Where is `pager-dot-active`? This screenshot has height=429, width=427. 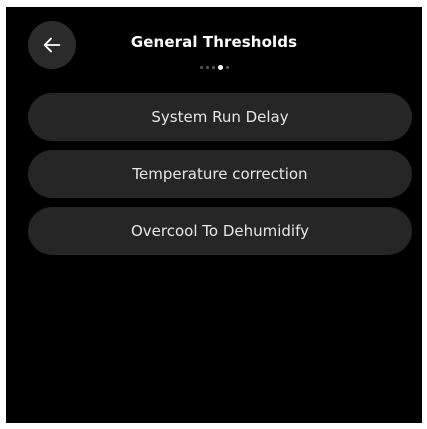
pager-dot-active is located at coordinates (220, 67).